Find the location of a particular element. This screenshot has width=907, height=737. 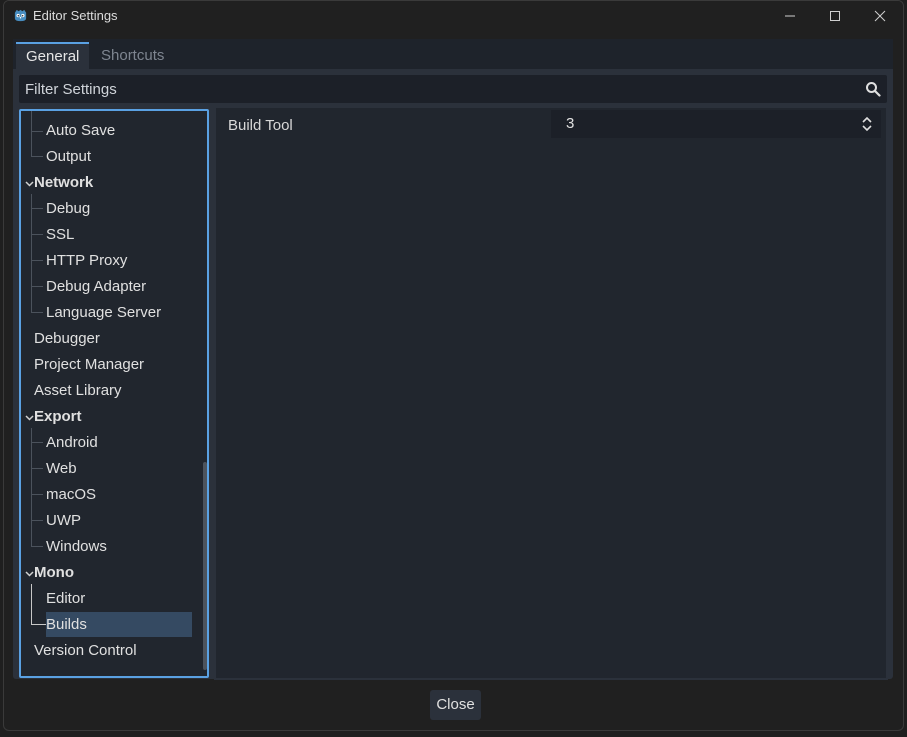

maximize-button is located at coordinates (835, 16).